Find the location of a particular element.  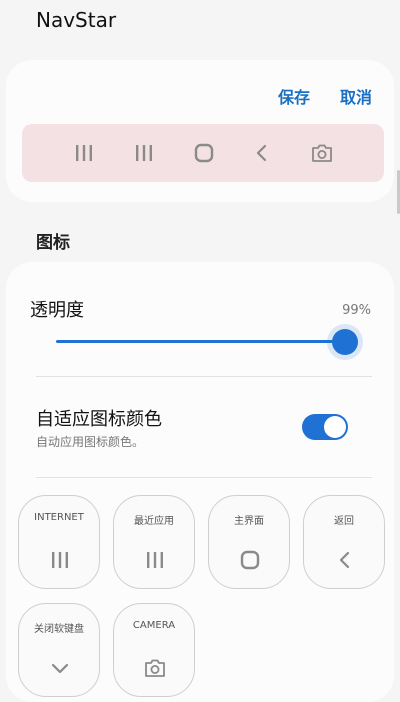

button-tile-label: 主界面 is located at coordinates (249, 521).